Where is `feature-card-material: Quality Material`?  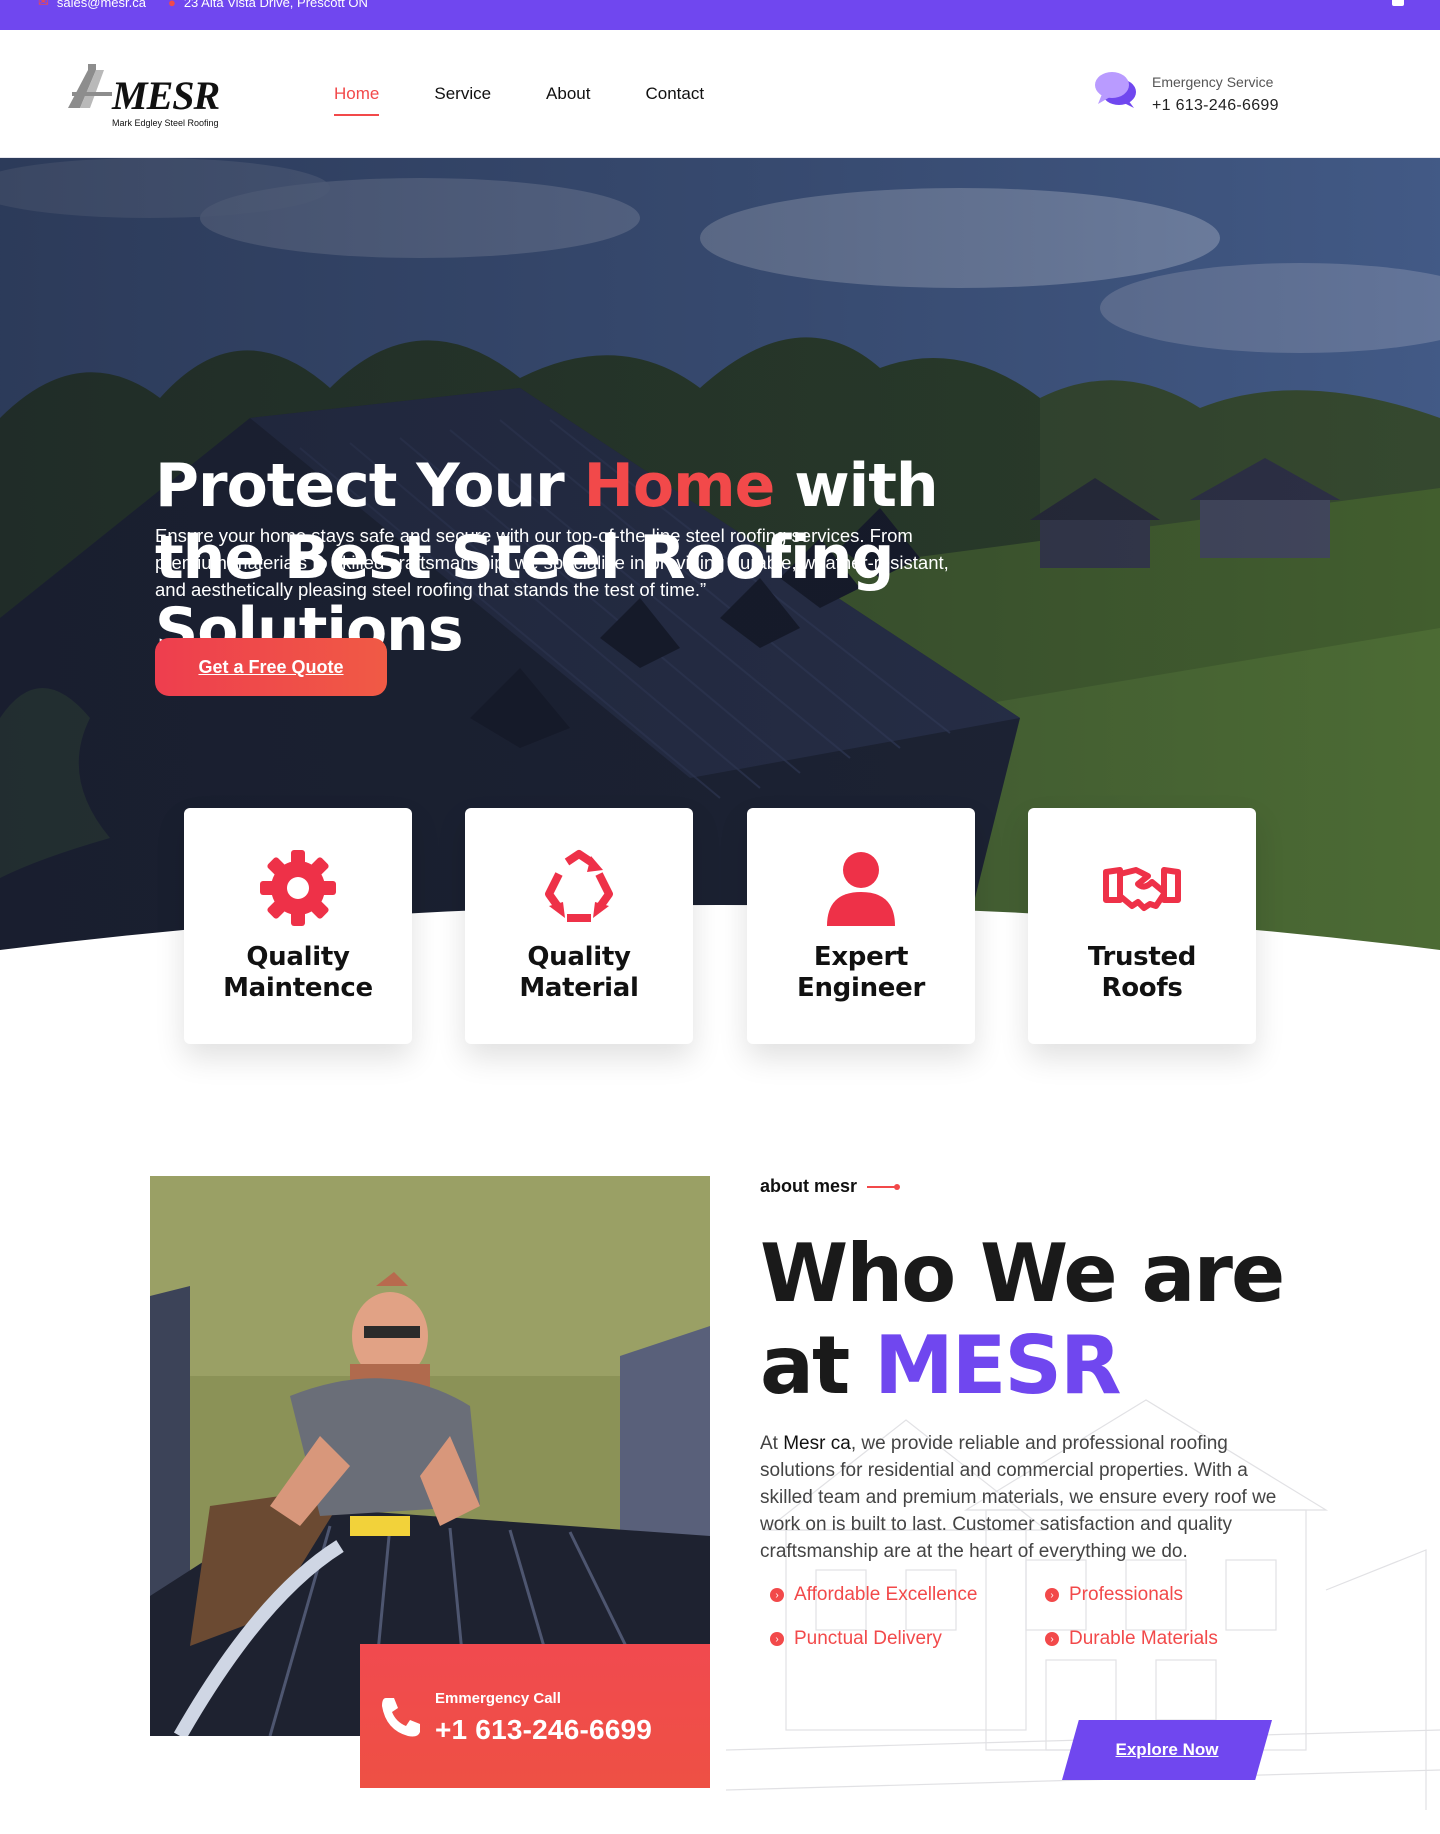 feature-card-material: Quality Material is located at coordinates (579, 926).